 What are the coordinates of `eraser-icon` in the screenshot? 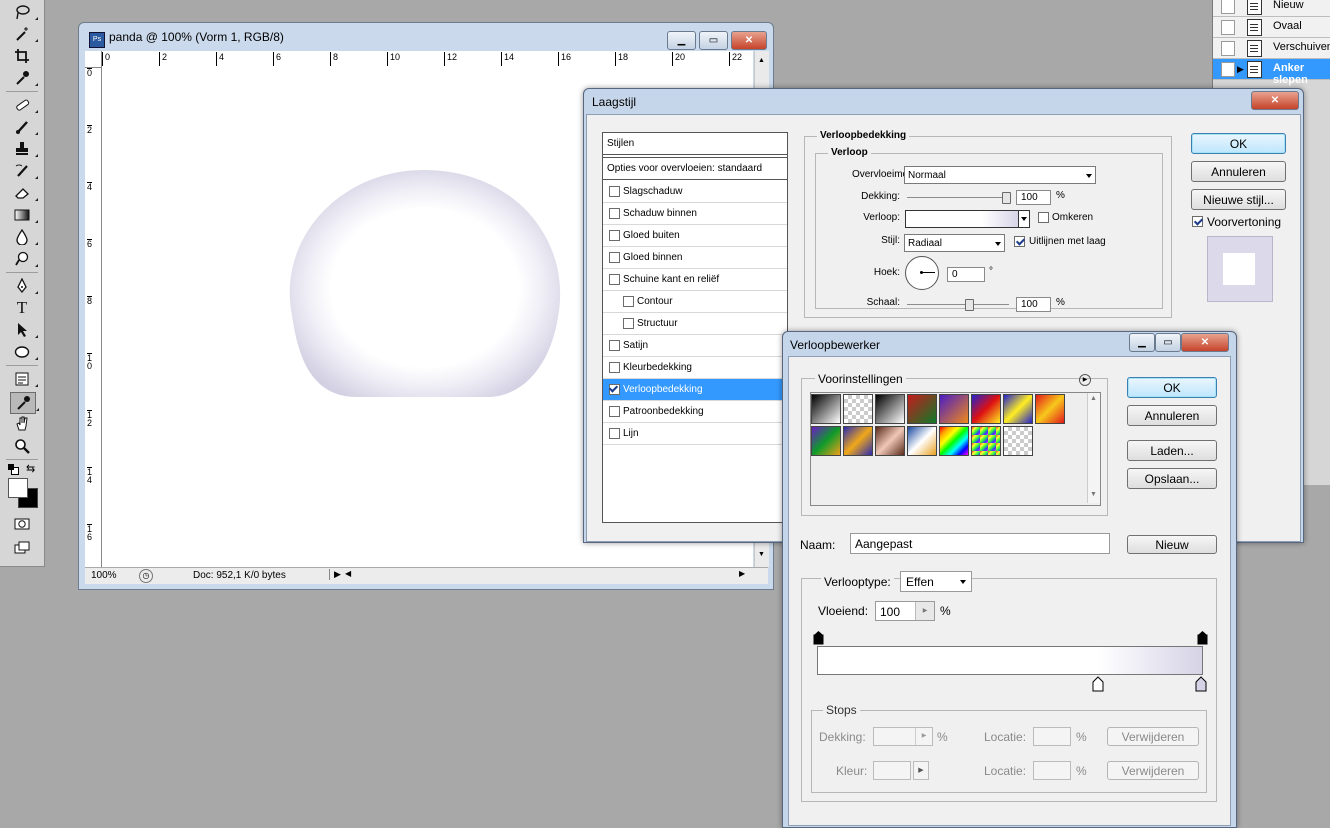 It's located at (24, 193).